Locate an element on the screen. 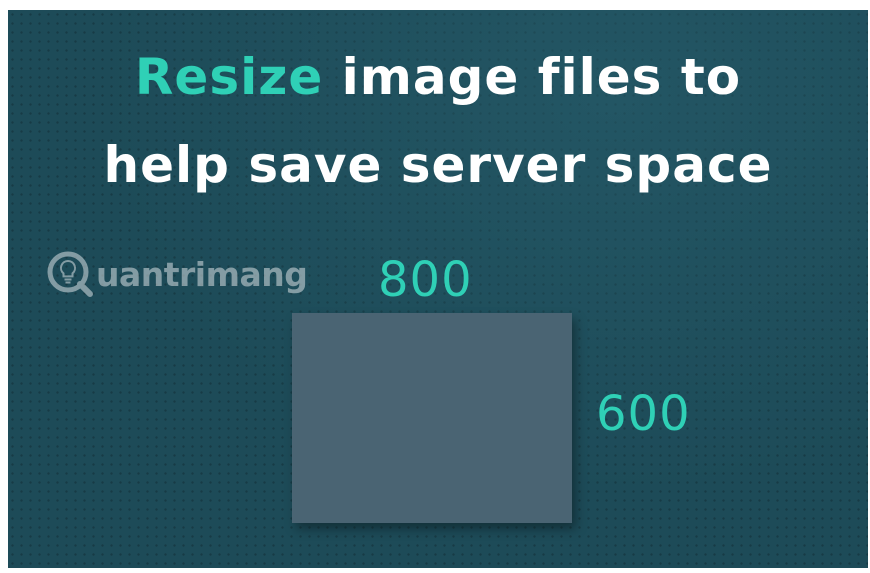 The height and width of the screenshot is (573, 870). headline-accent-word: Resize is located at coordinates (229, 77).